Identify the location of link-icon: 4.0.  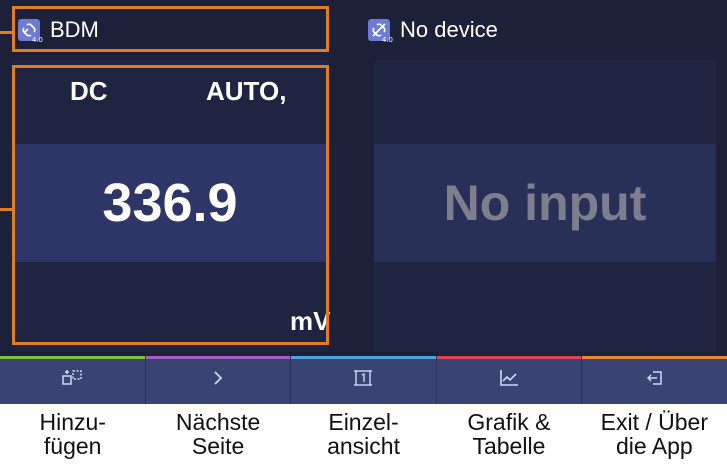
(30, 31).